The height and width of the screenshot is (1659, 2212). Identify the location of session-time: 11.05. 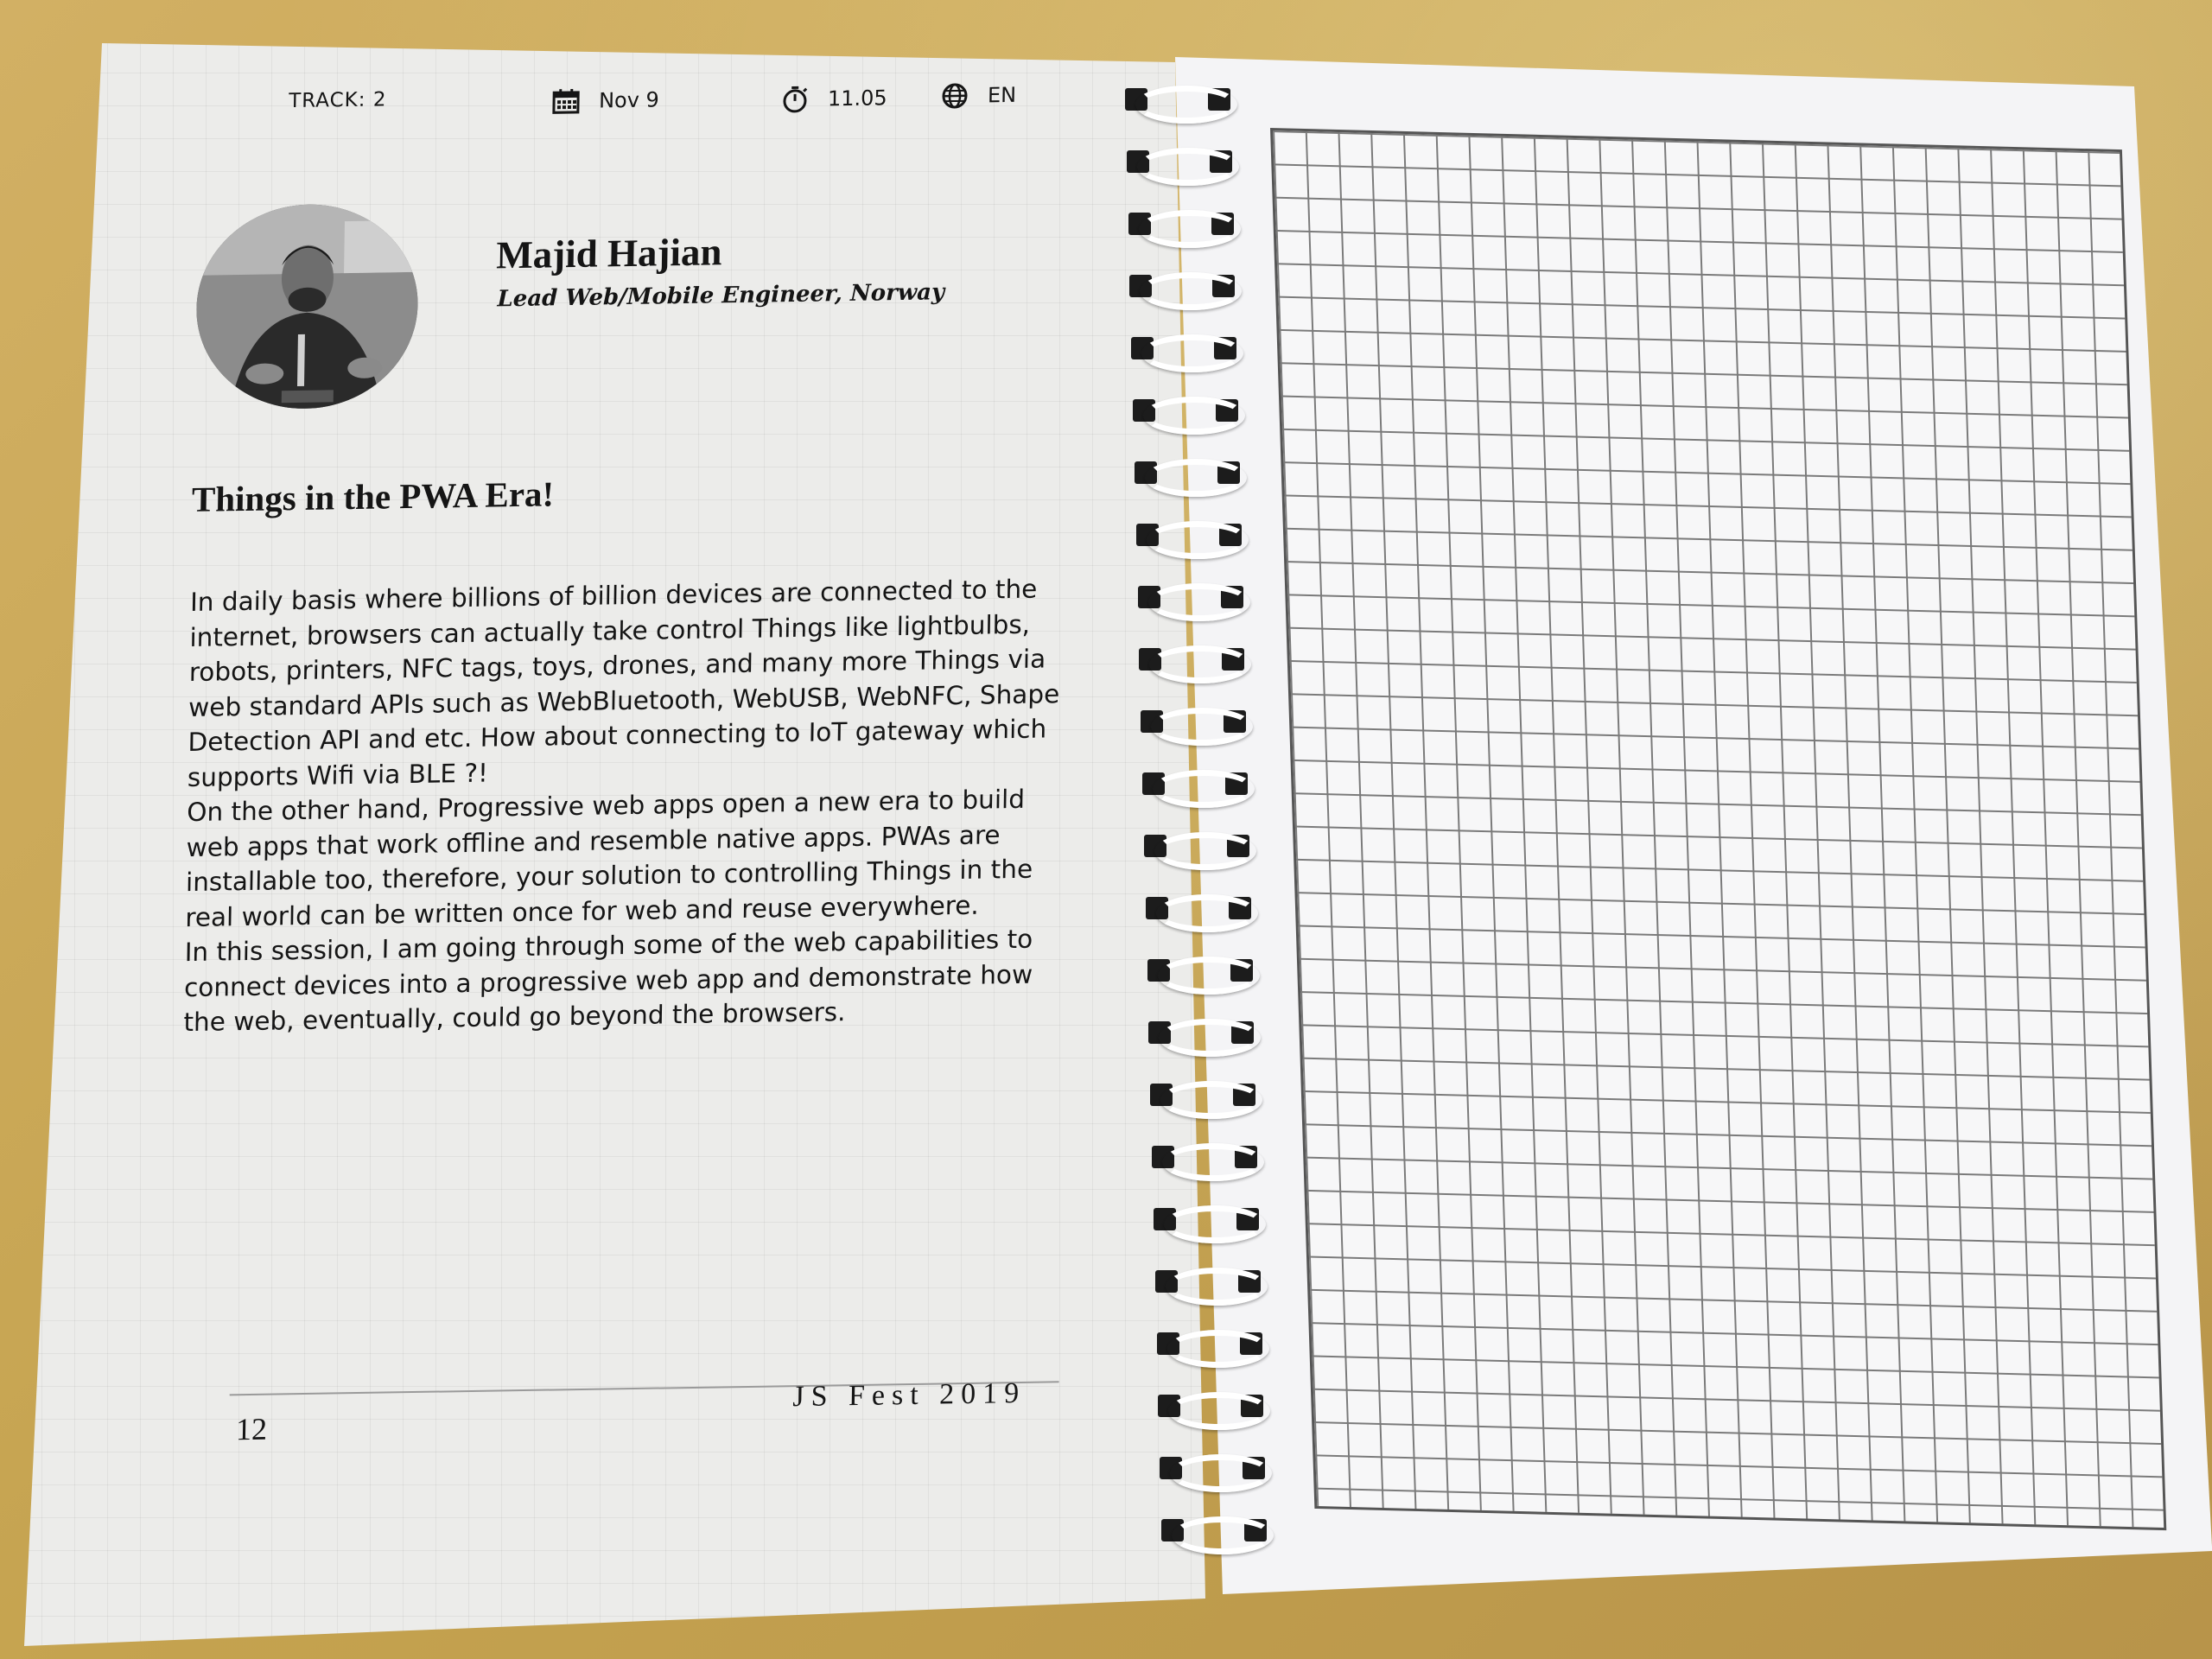
(834, 98).